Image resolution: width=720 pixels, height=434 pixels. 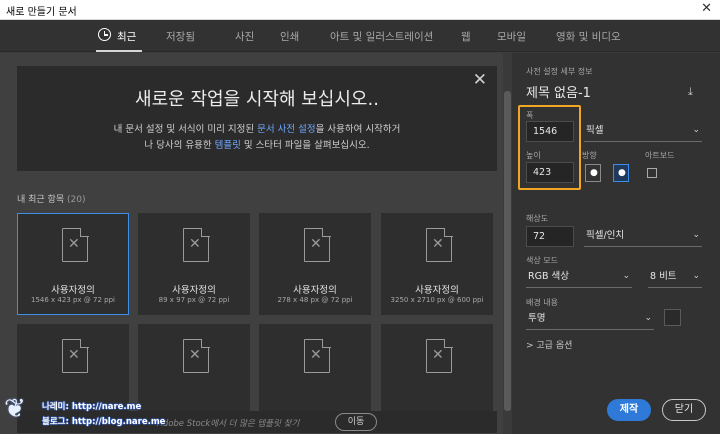 What do you see at coordinates (579, 277) in the screenshot?
I see `color-mode-dropdown: RGB 색상 ⌄` at bounding box center [579, 277].